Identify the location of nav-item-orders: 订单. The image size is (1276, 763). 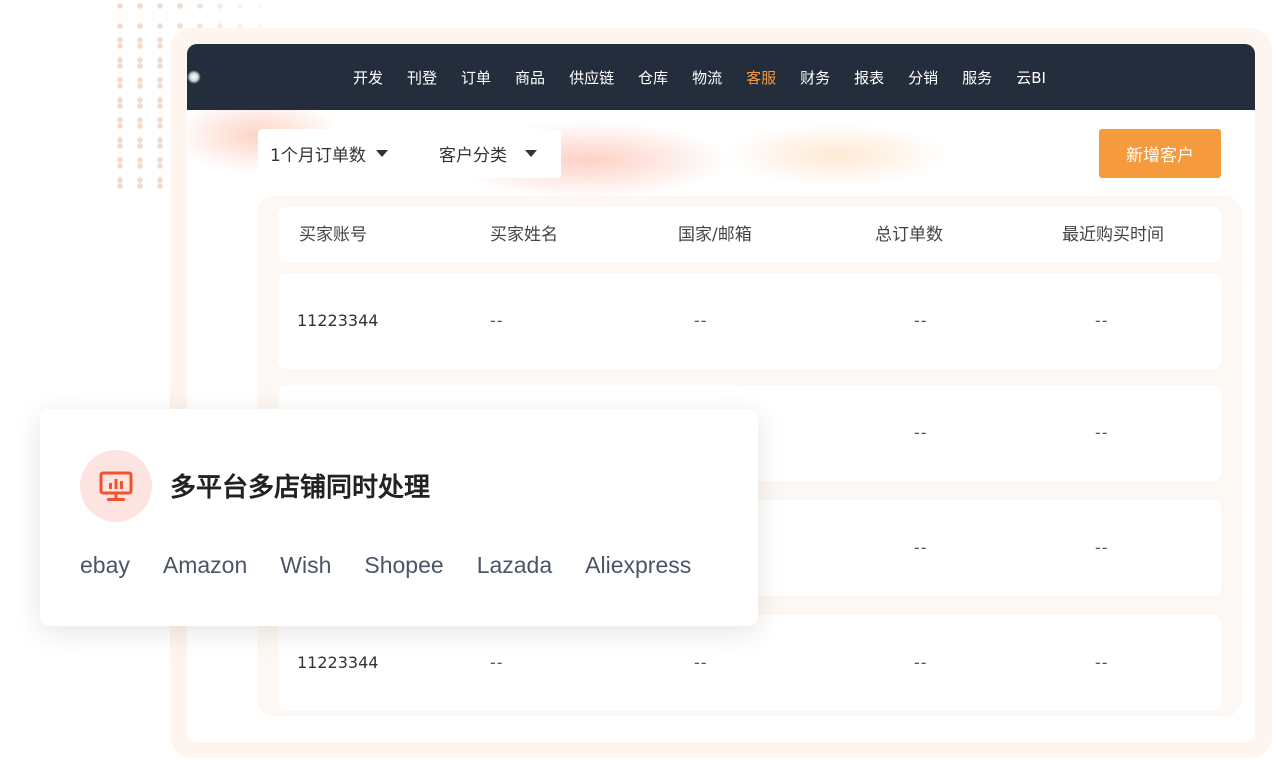
(476, 77).